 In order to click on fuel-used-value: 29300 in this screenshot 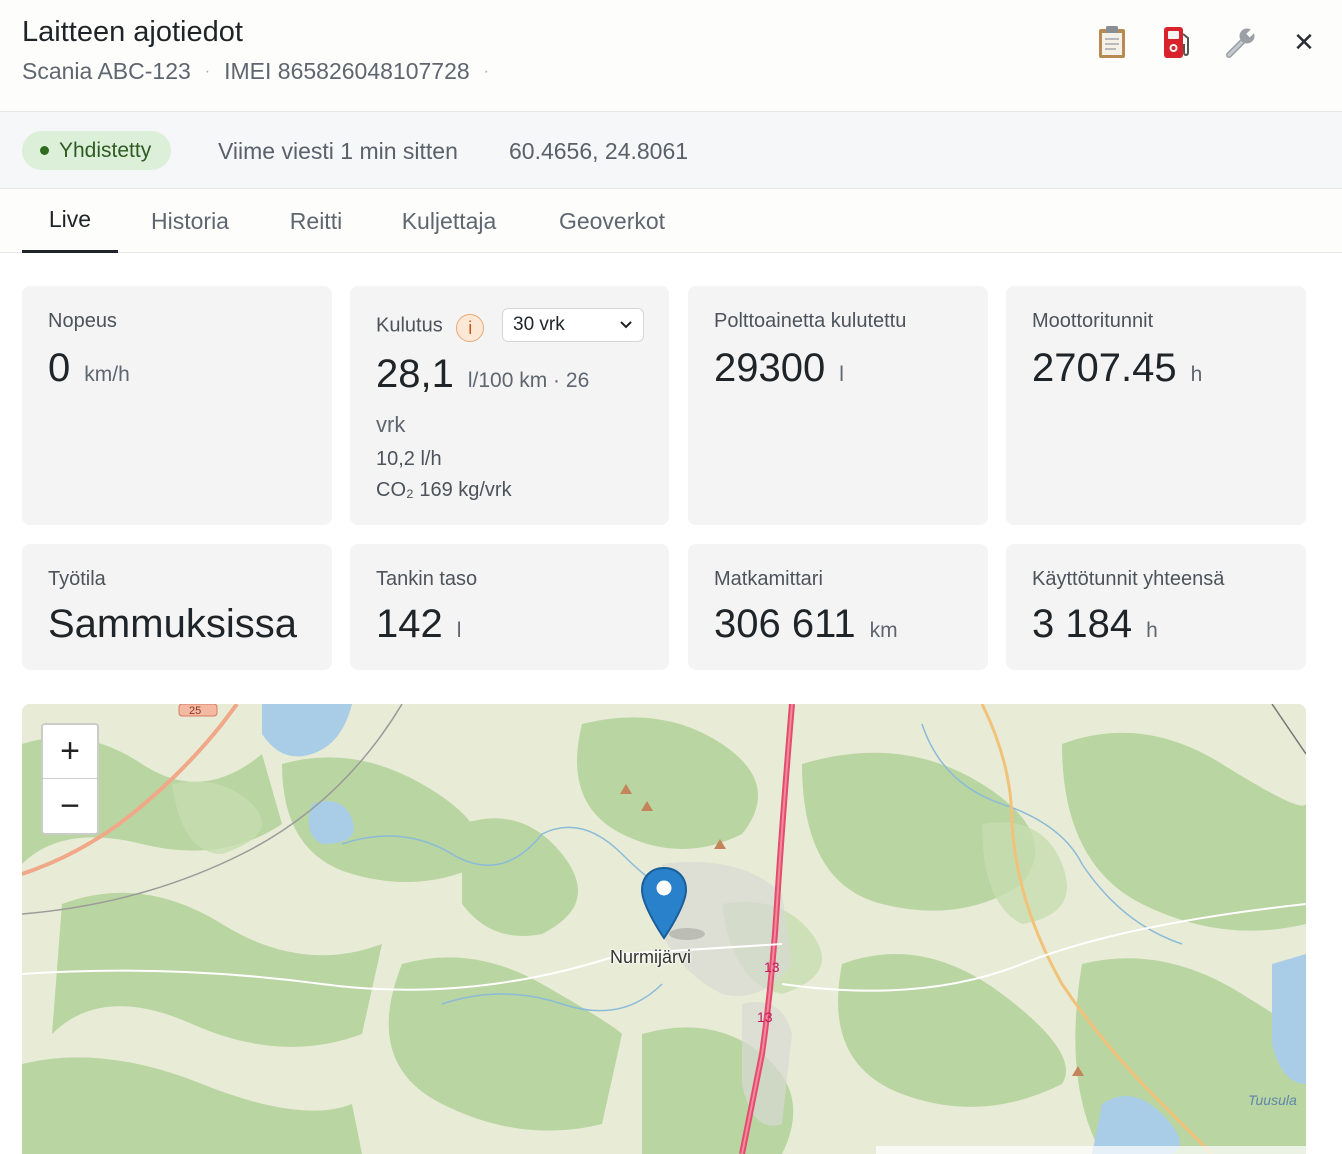, I will do `click(770, 368)`.